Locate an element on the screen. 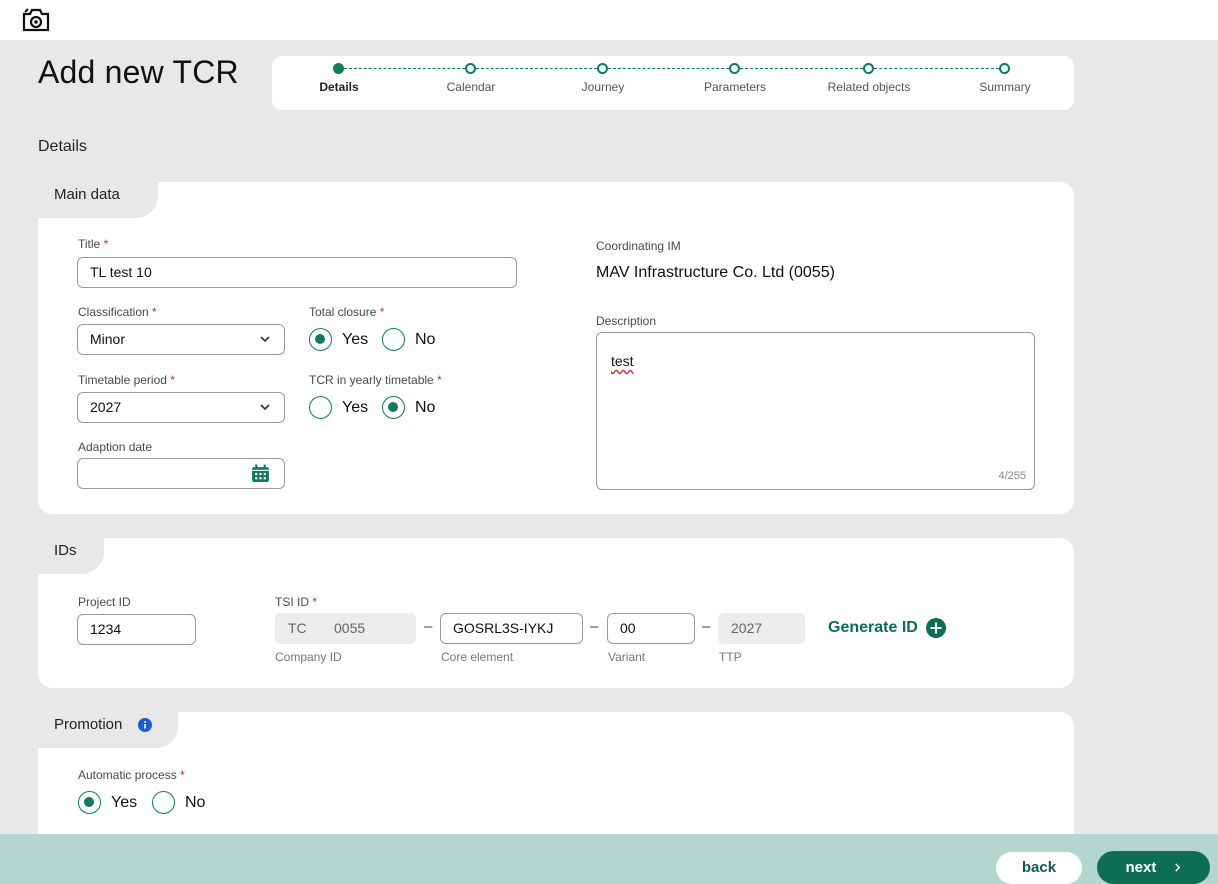 The height and width of the screenshot is (884, 1218). ids-tab: IDs is located at coordinates (71, 556).